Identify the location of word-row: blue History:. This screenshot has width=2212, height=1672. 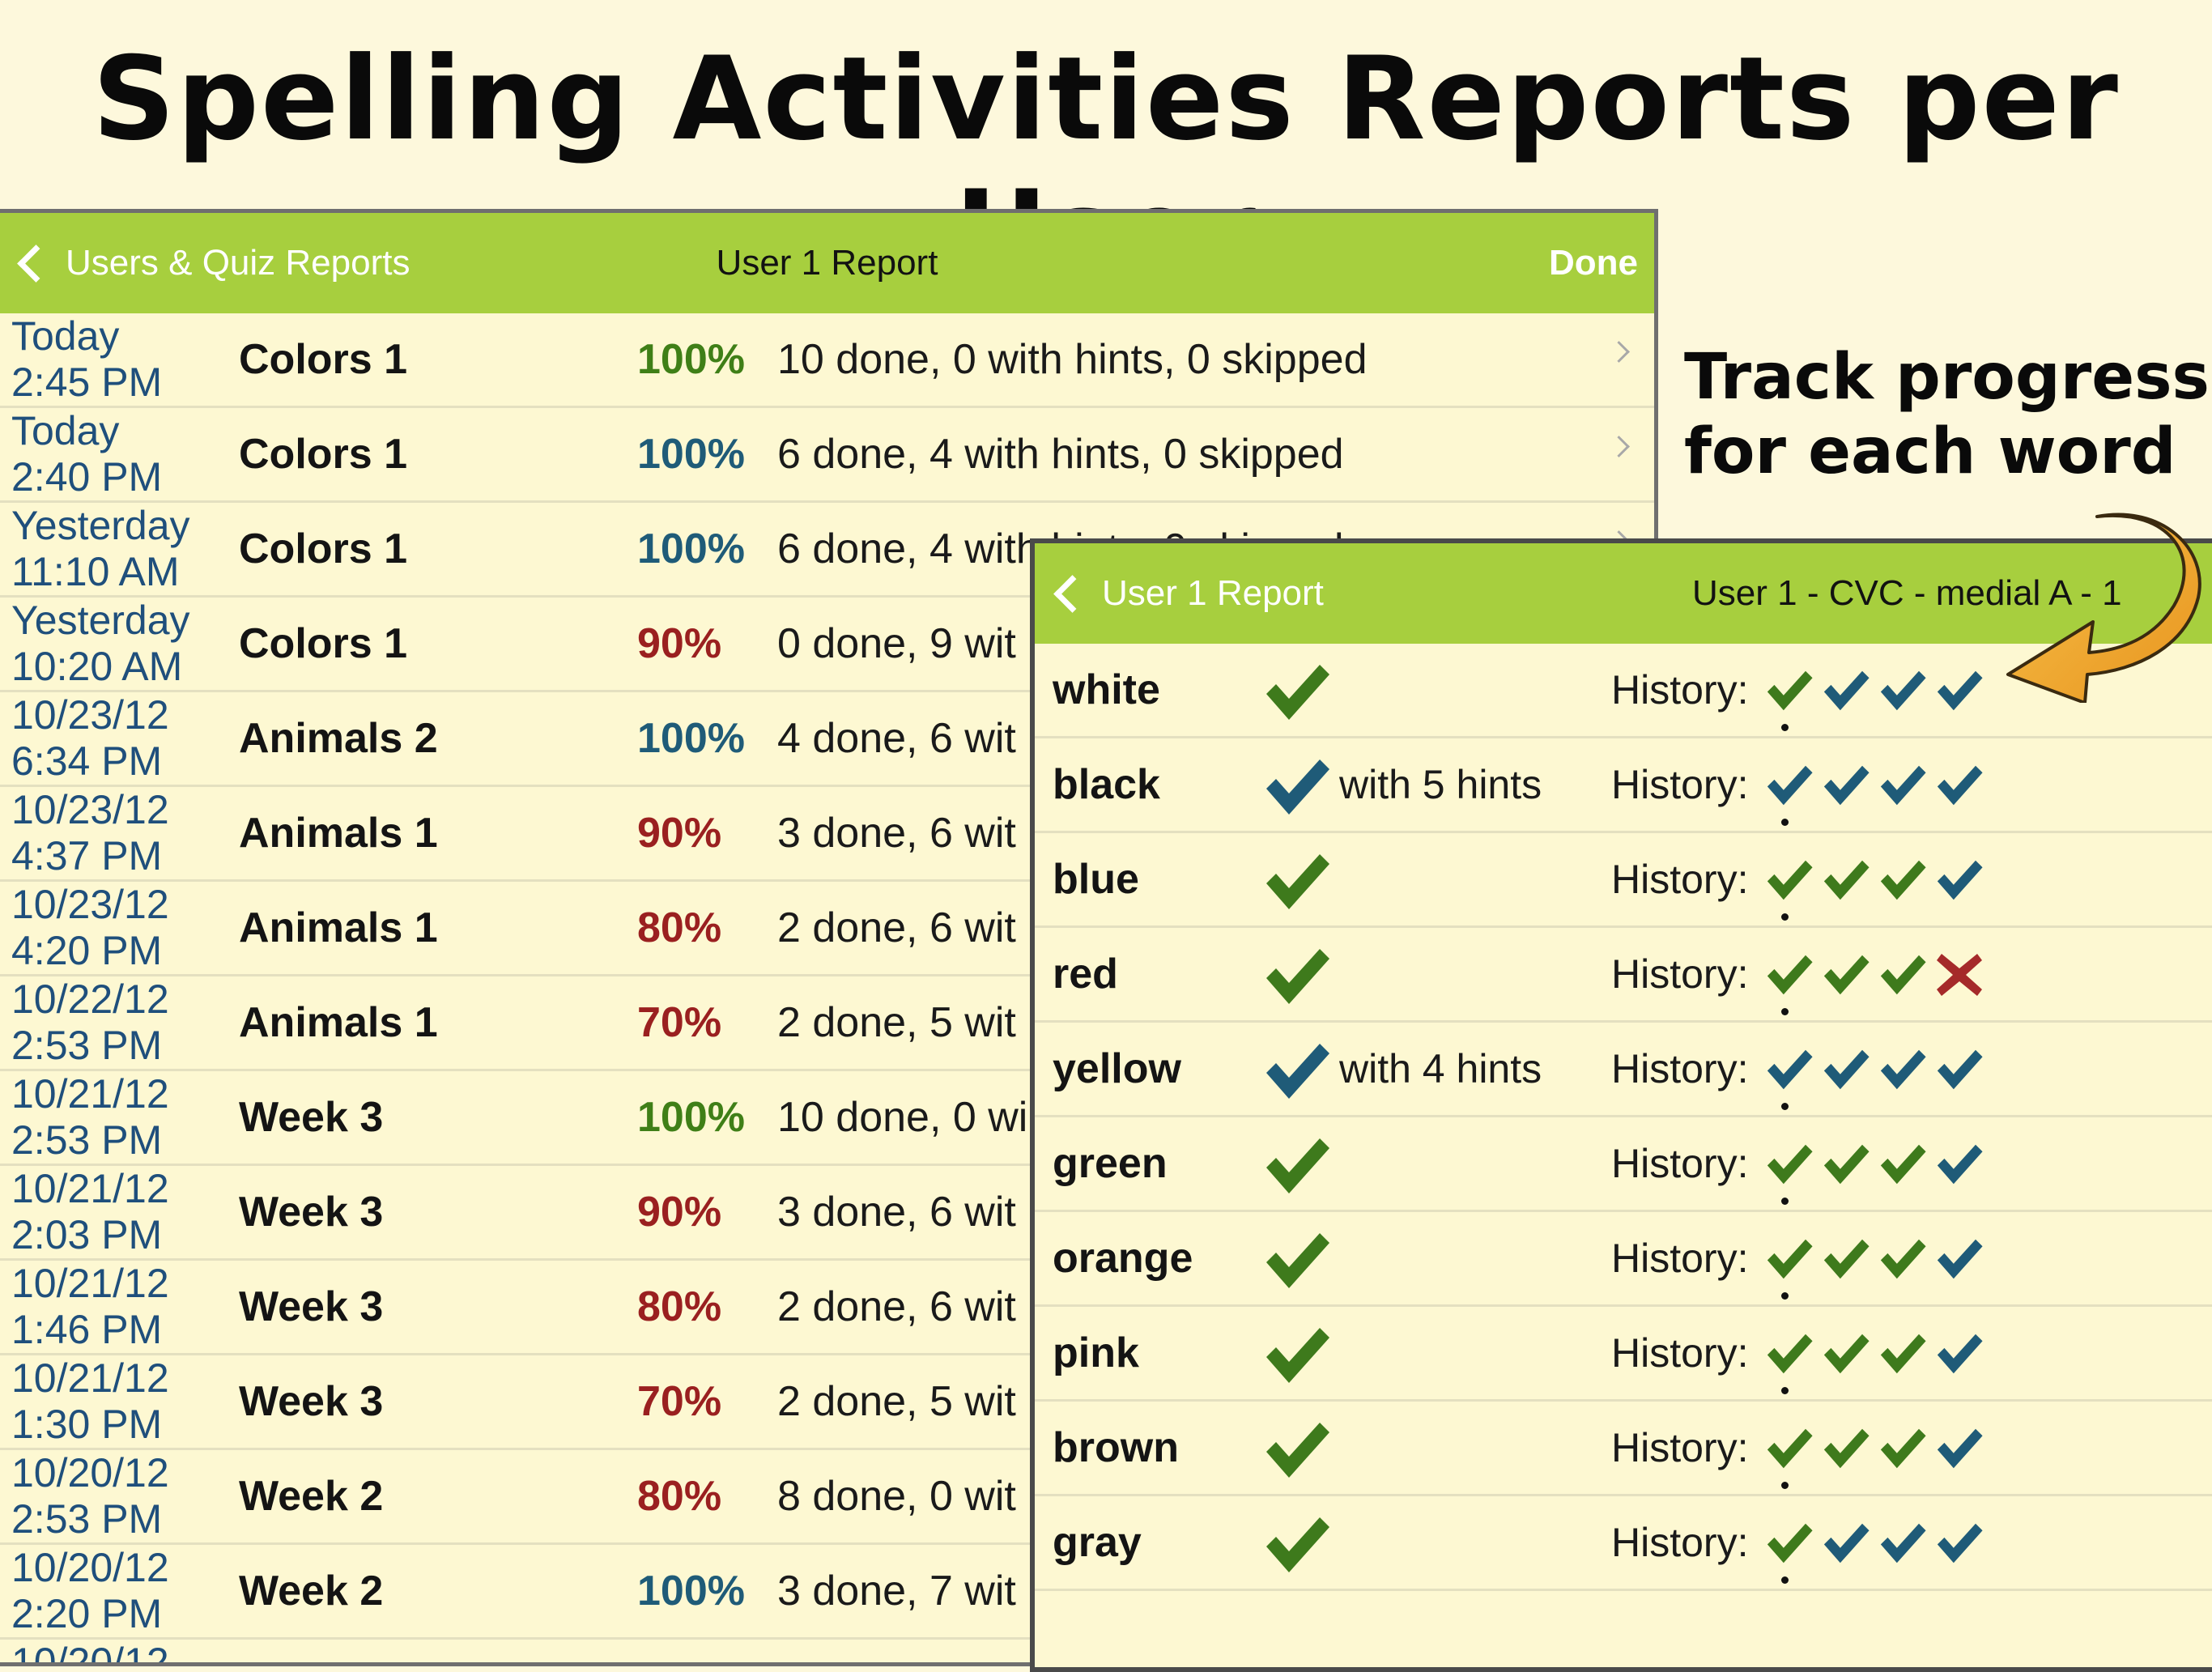
(1624, 880).